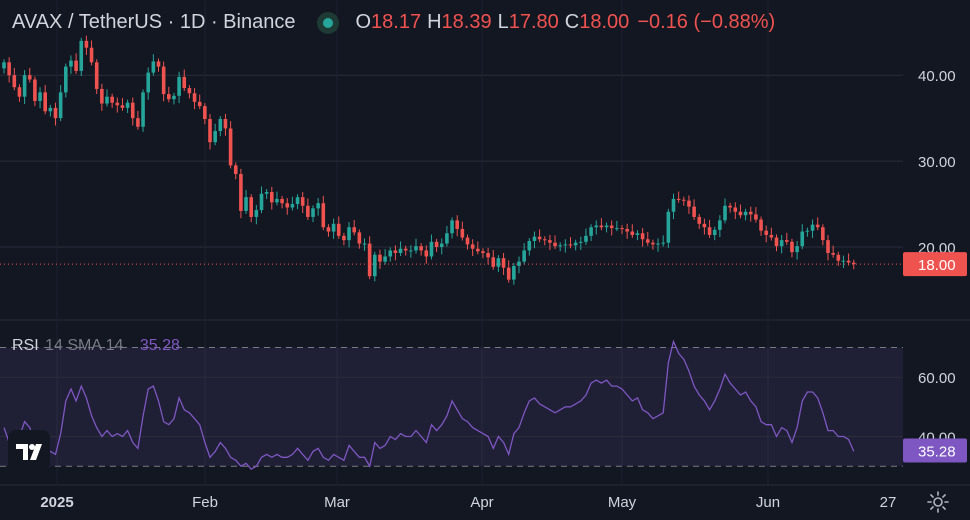  Describe the element at coordinates (481, 502) in the screenshot. I see `time-tick-label: Apr` at that location.